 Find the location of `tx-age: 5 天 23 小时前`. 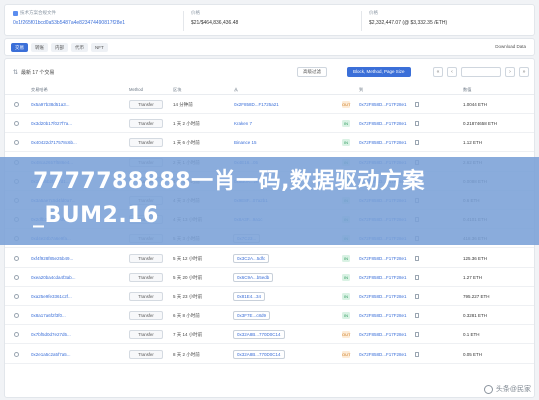

tx-age: 5 天 23 小时前 is located at coordinates (188, 296).